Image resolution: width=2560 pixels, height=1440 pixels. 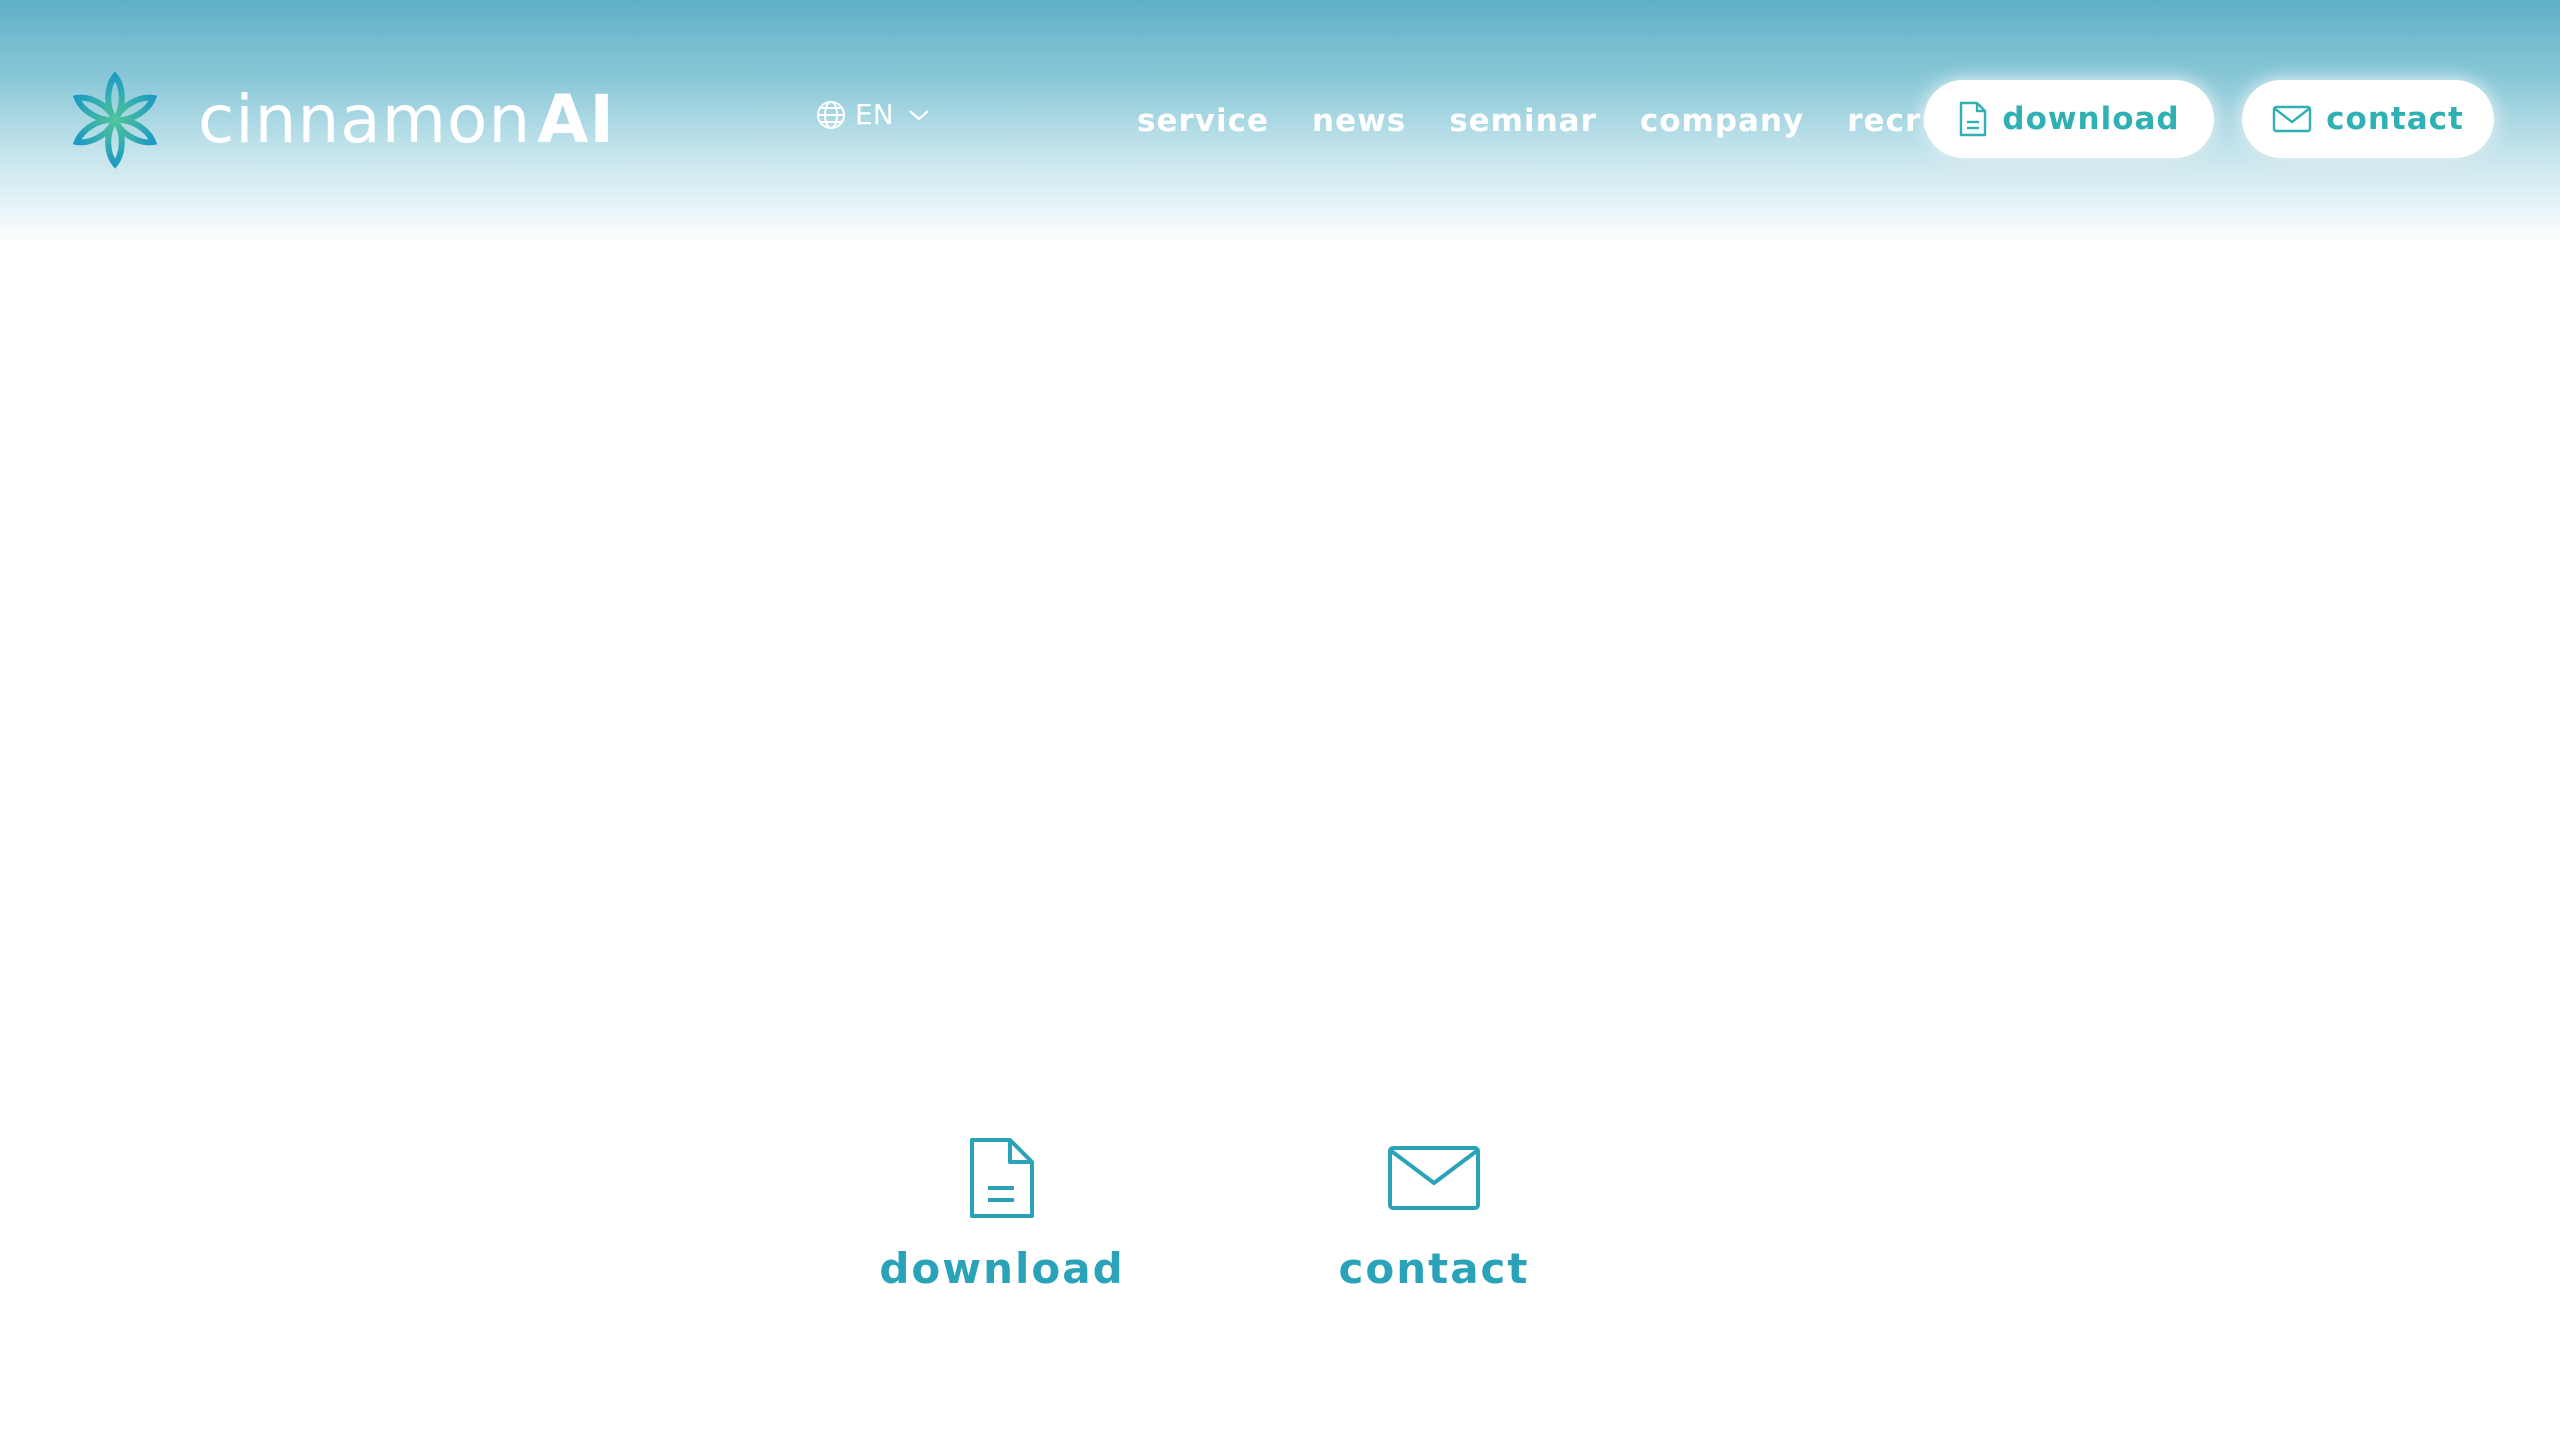 I want to click on cta-download-icon-wrap, so click(x=1002, y=1178).